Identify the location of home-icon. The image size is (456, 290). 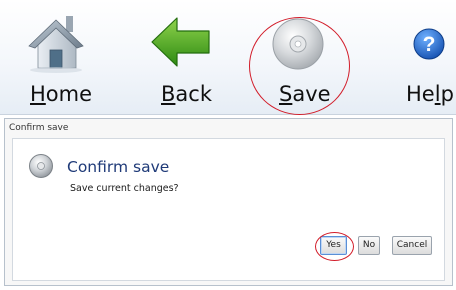
(56, 44).